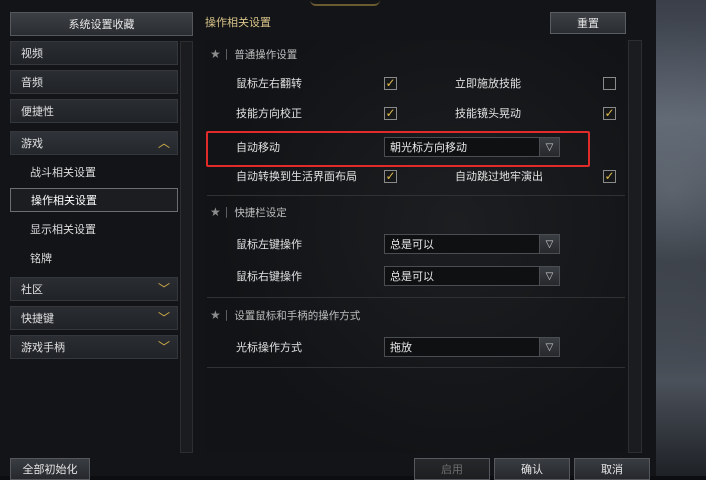 The height and width of the screenshot is (480, 706). Describe the element at coordinates (32, 143) in the screenshot. I see `nav-label: 游戏` at that location.